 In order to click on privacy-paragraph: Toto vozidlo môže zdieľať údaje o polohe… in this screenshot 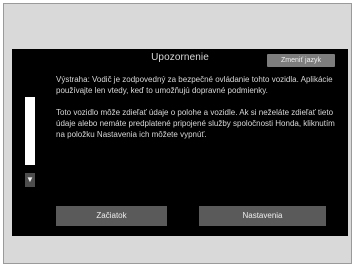, I will do `click(195, 123)`.